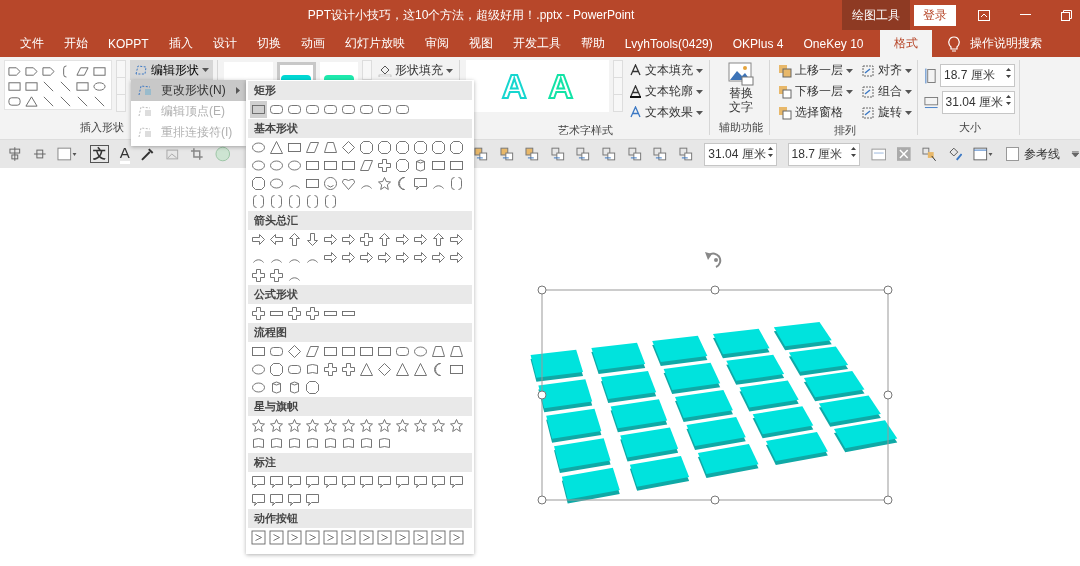  What do you see at coordinates (360, 220) in the screenshot?
I see `section-header: 箭头总汇` at bounding box center [360, 220].